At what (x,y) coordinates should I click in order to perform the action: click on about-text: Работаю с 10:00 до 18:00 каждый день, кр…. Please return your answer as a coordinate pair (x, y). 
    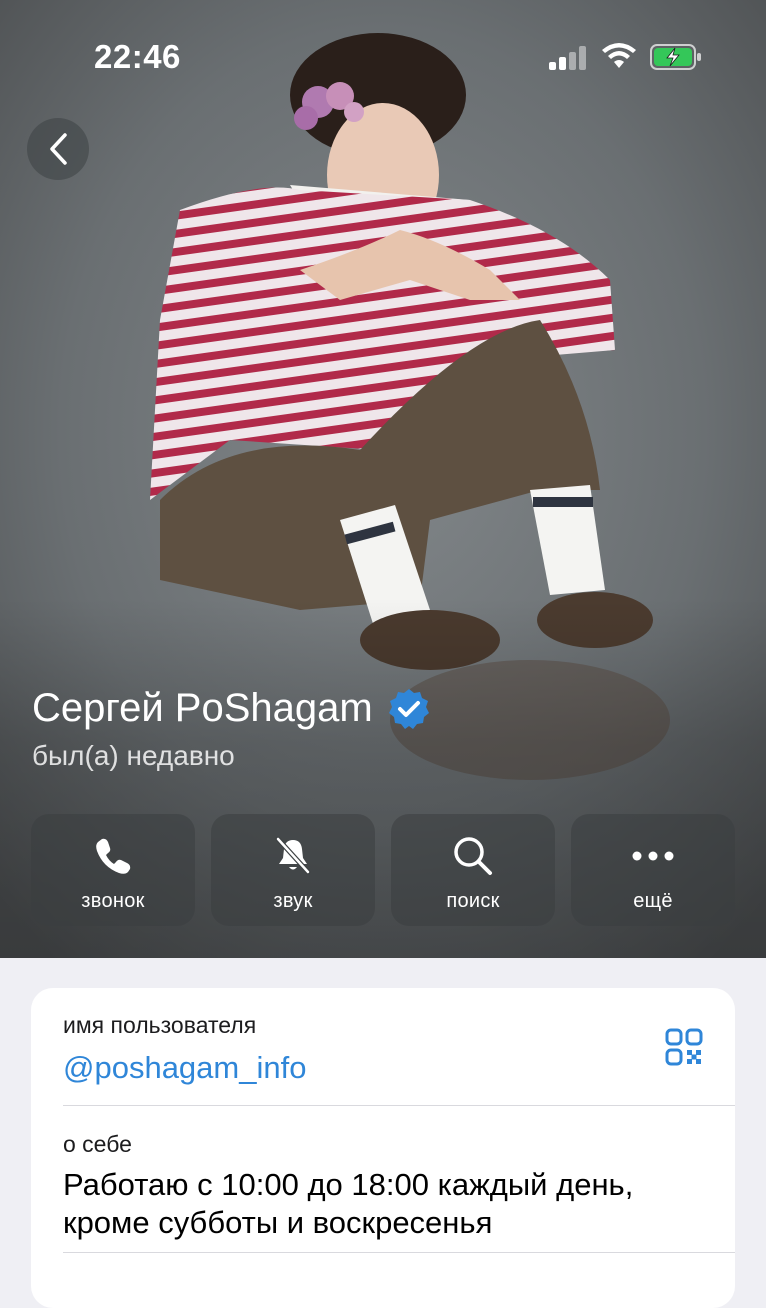
    Looking at the image, I should click on (348, 1203).